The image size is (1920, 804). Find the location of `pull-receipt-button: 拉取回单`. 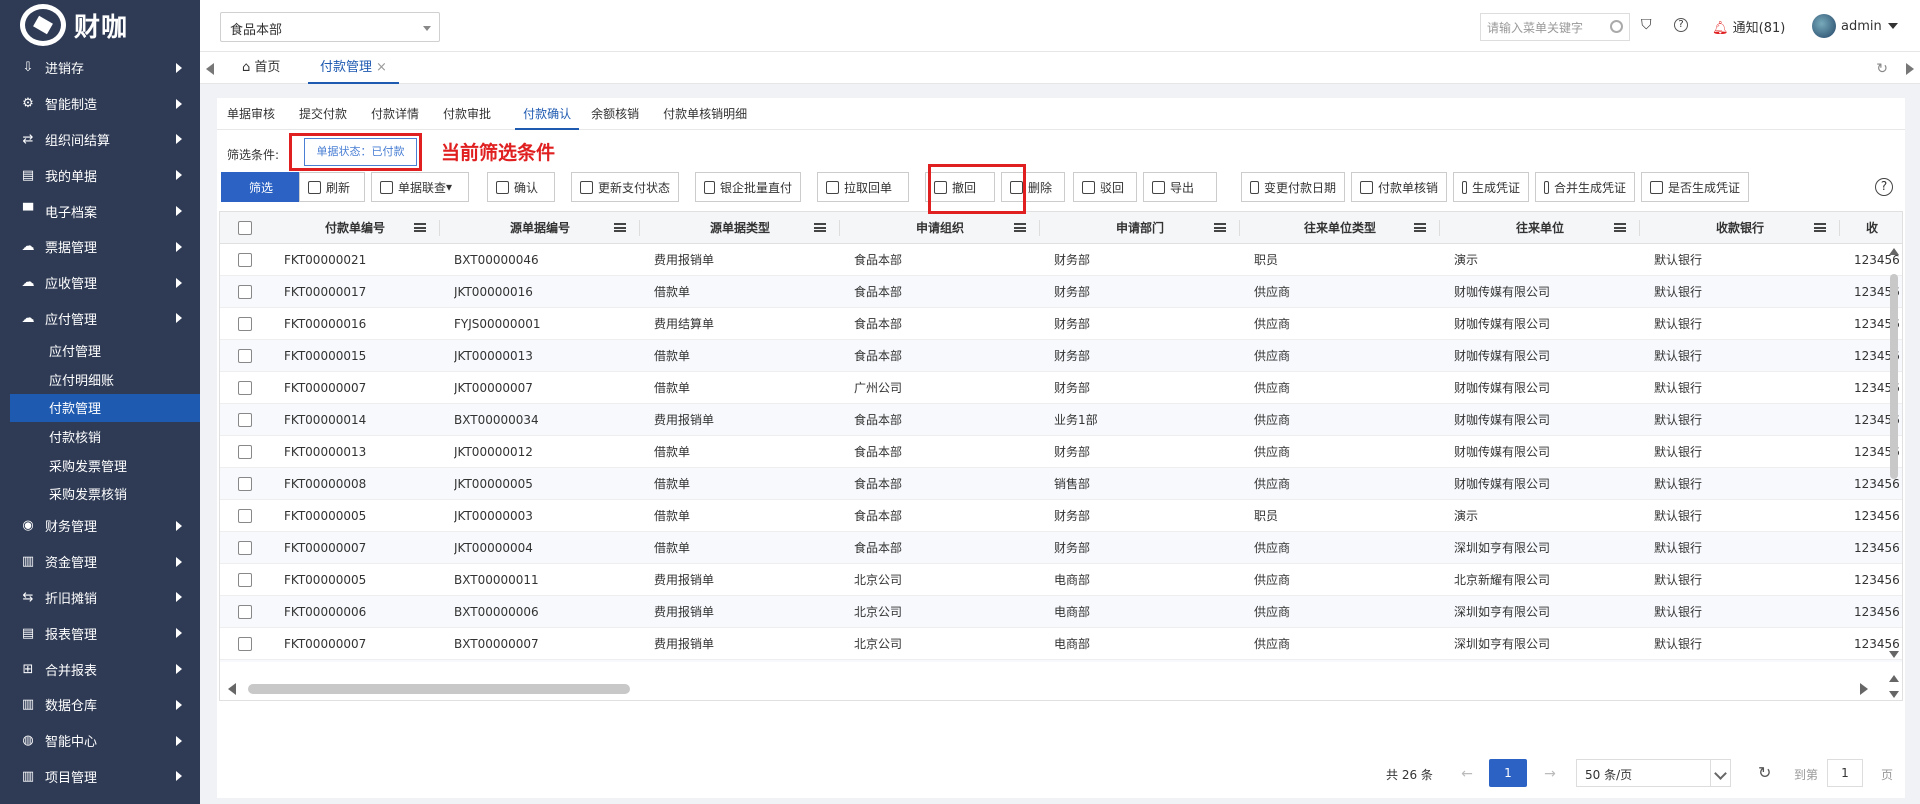

pull-receipt-button: 拉取回单 is located at coordinates (863, 187).